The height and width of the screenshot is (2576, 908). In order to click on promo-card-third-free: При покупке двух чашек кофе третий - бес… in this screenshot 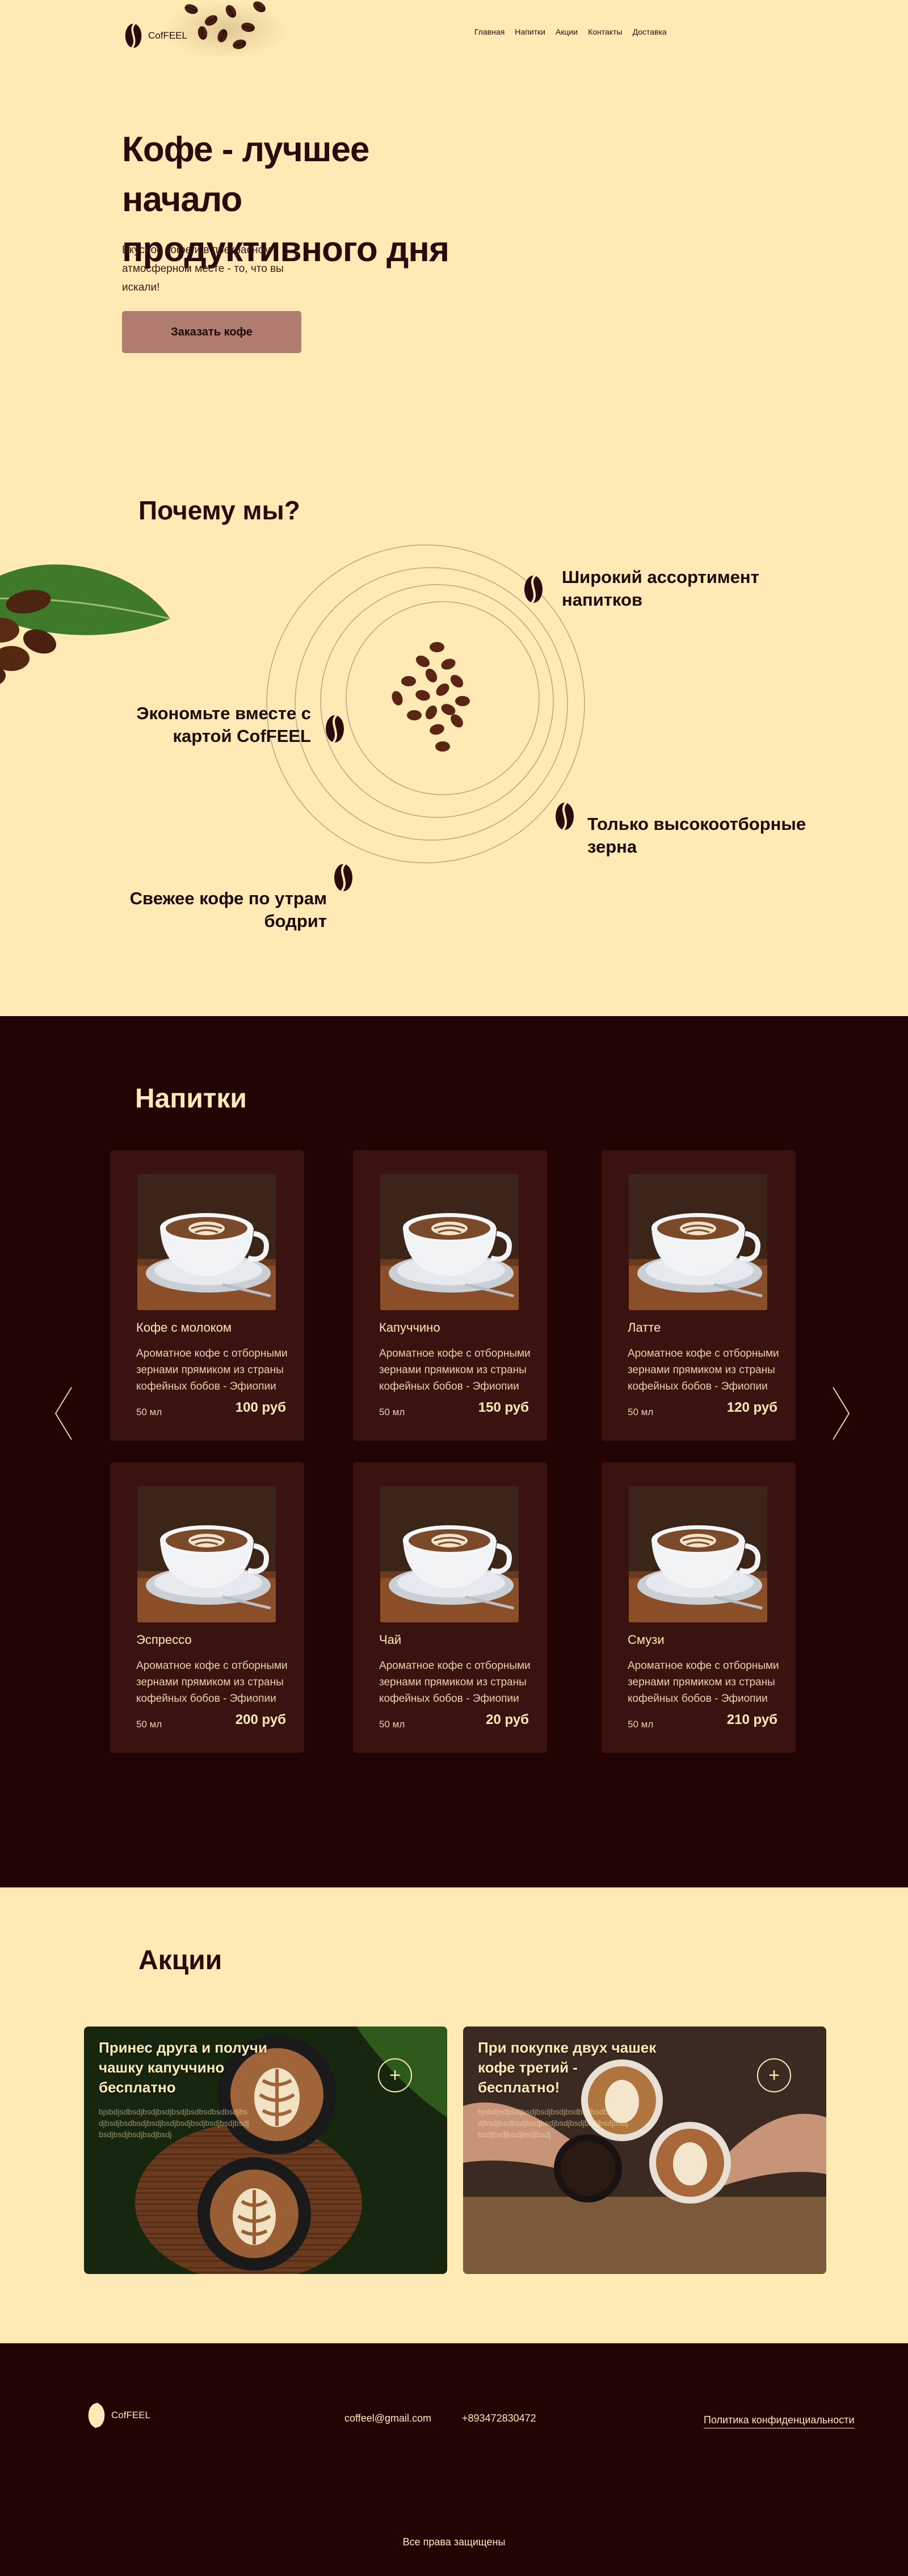, I will do `click(644, 2151)`.